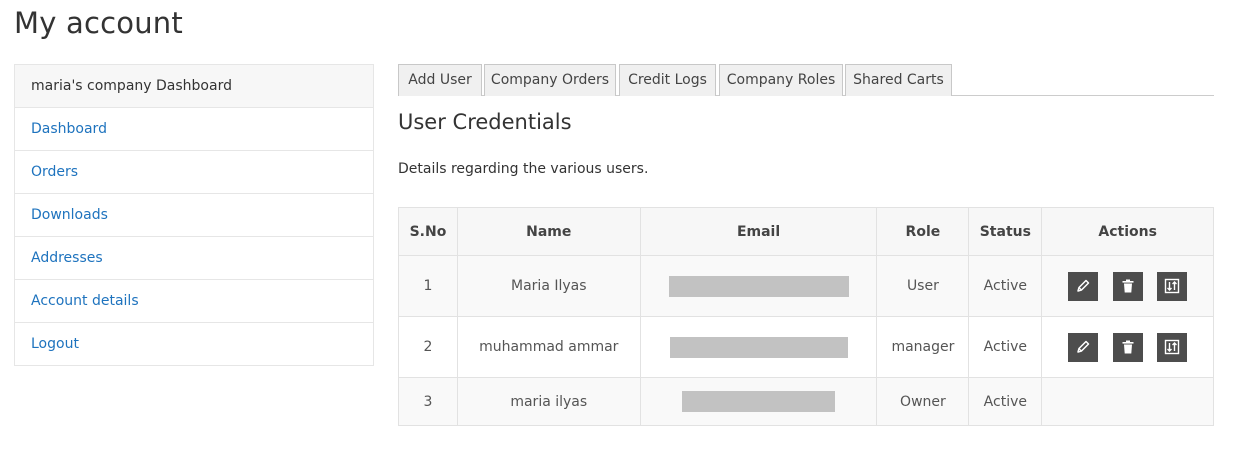 This screenshot has width=1237, height=462. I want to click on page-title: My account, so click(98, 23).